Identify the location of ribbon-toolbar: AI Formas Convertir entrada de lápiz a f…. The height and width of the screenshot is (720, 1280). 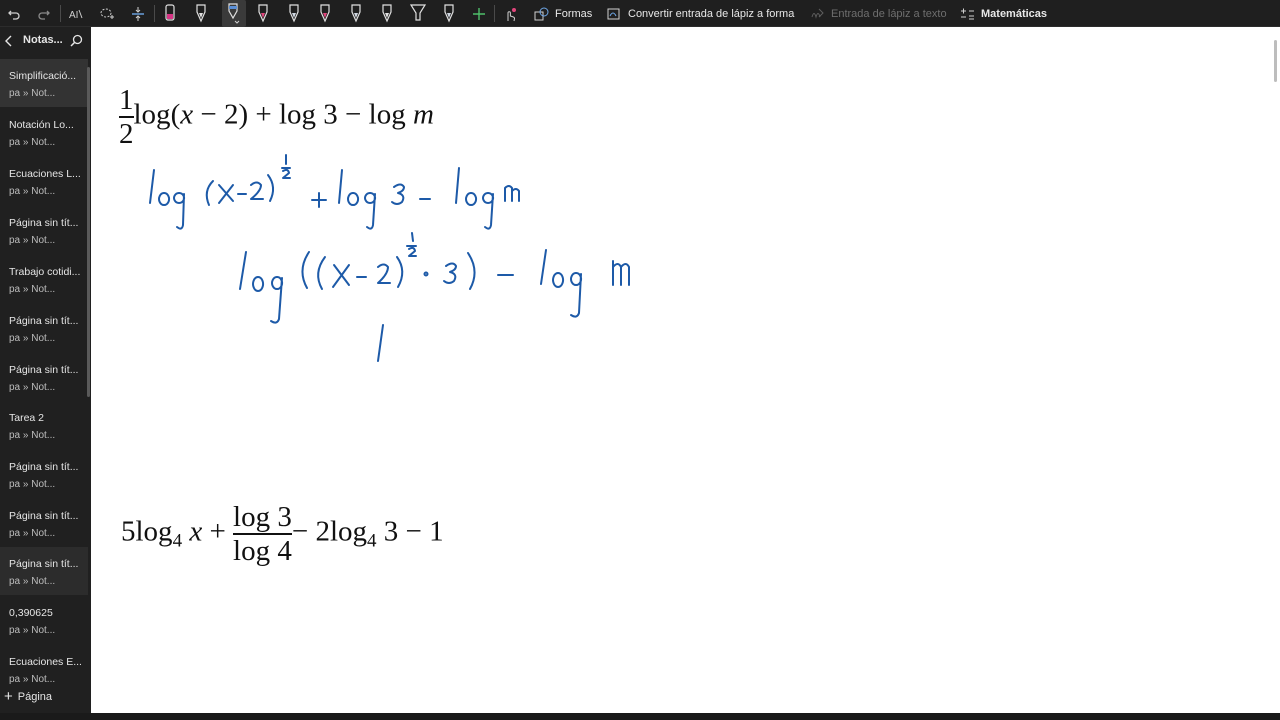
(640, 13).